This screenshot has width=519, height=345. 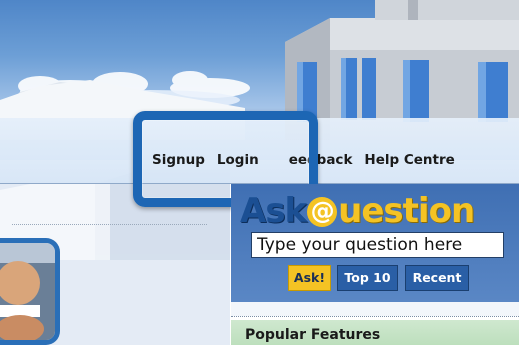 I want to click on logo-question-text: uestion, so click(x=406, y=211).